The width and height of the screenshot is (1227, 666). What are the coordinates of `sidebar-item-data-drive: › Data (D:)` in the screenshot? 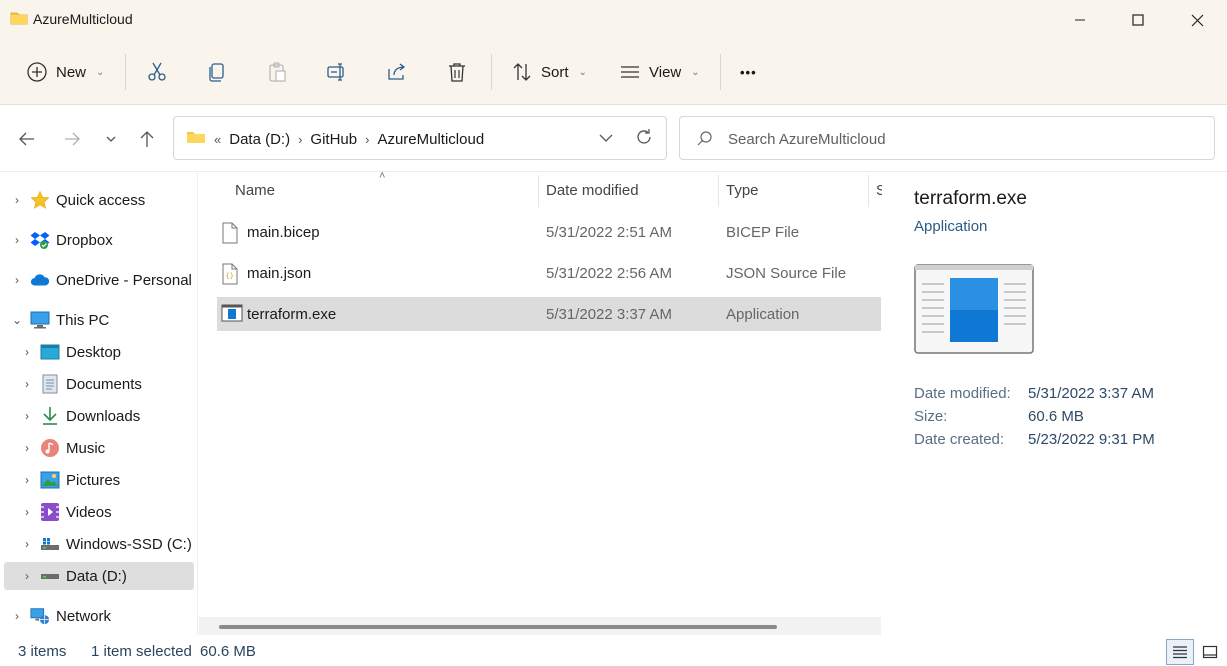 It's located at (99, 576).